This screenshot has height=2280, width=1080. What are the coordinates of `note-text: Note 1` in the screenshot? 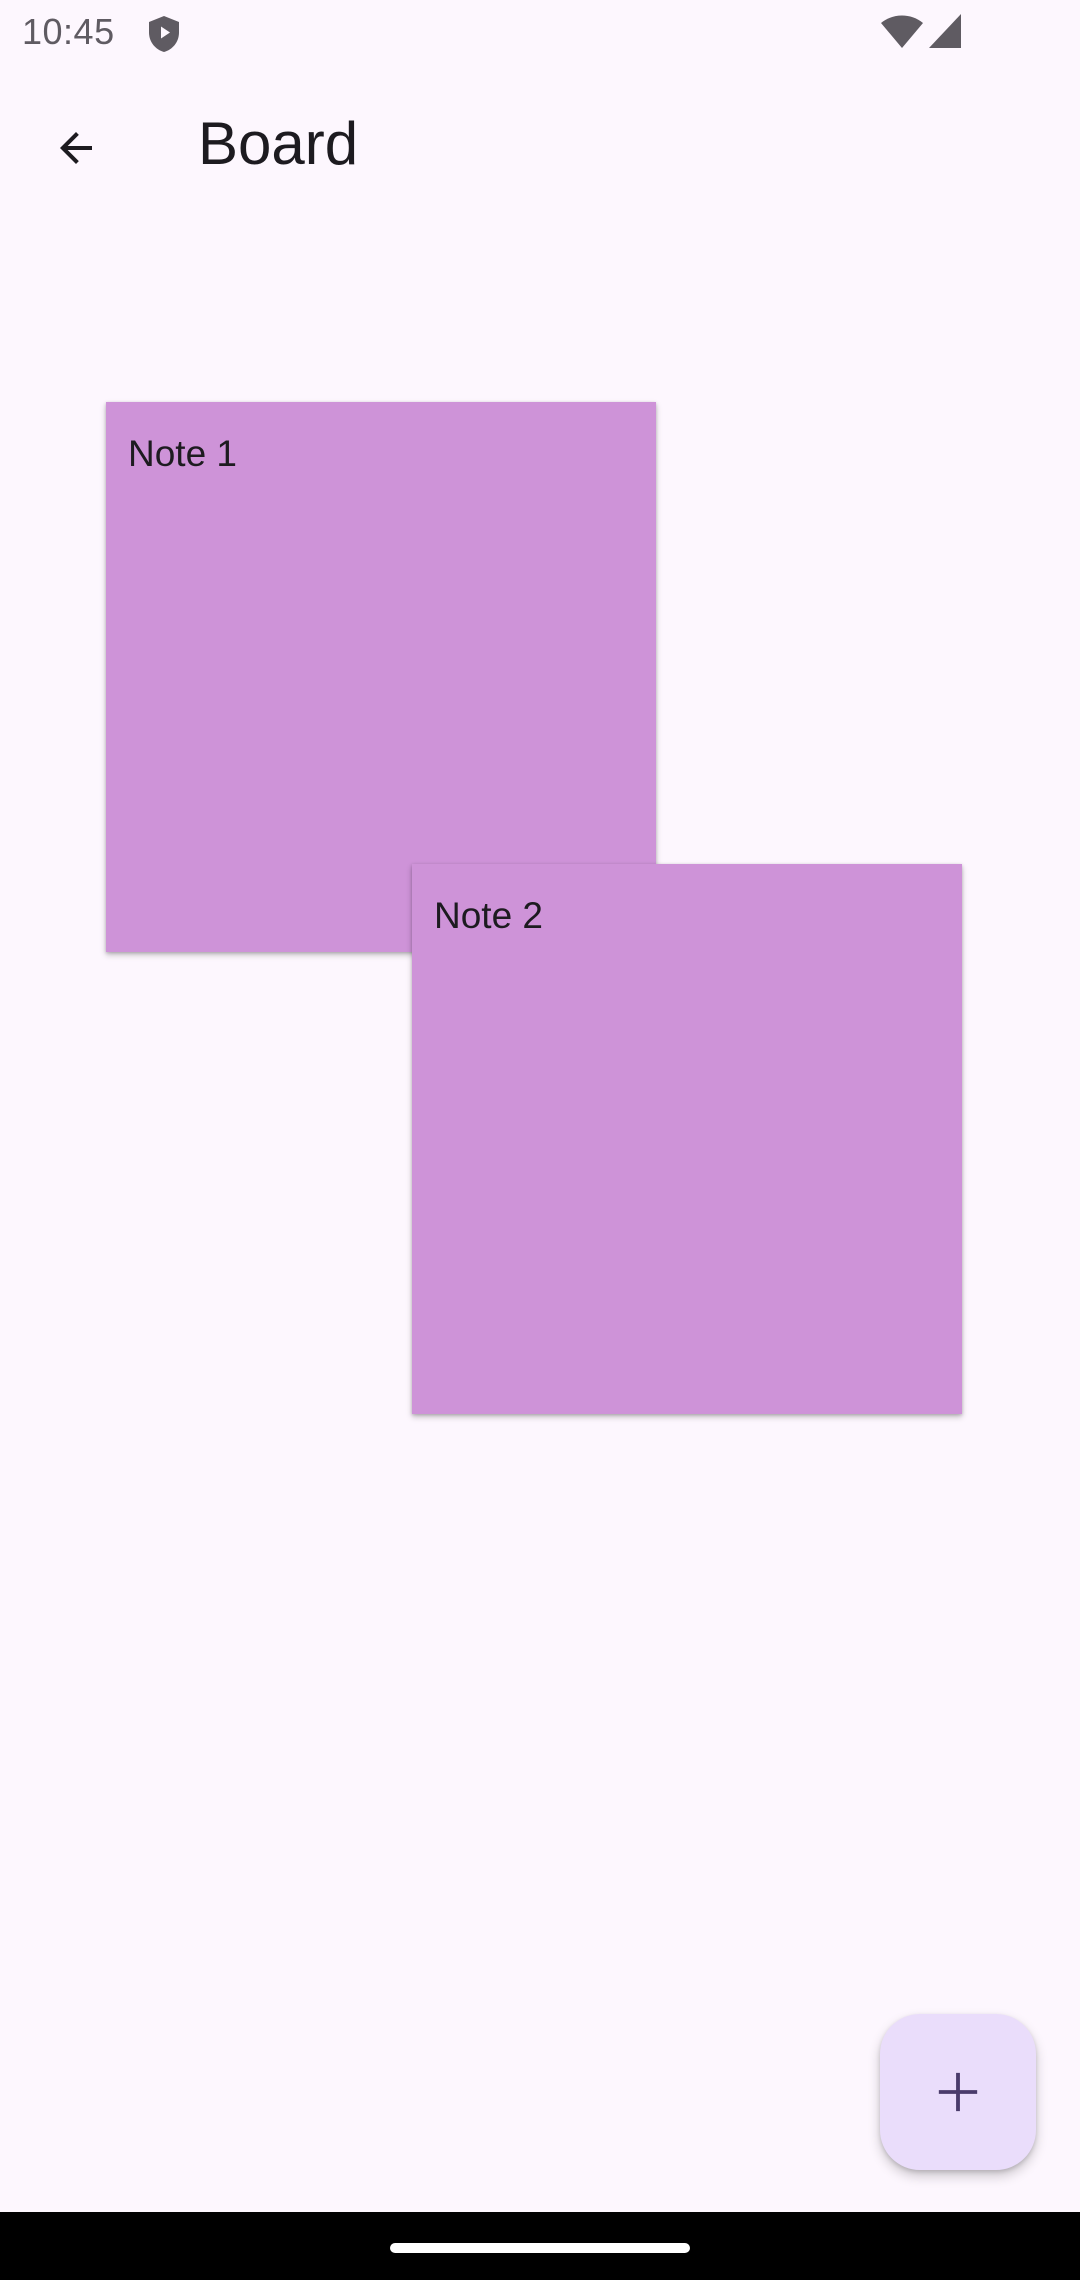 It's located at (183, 453).